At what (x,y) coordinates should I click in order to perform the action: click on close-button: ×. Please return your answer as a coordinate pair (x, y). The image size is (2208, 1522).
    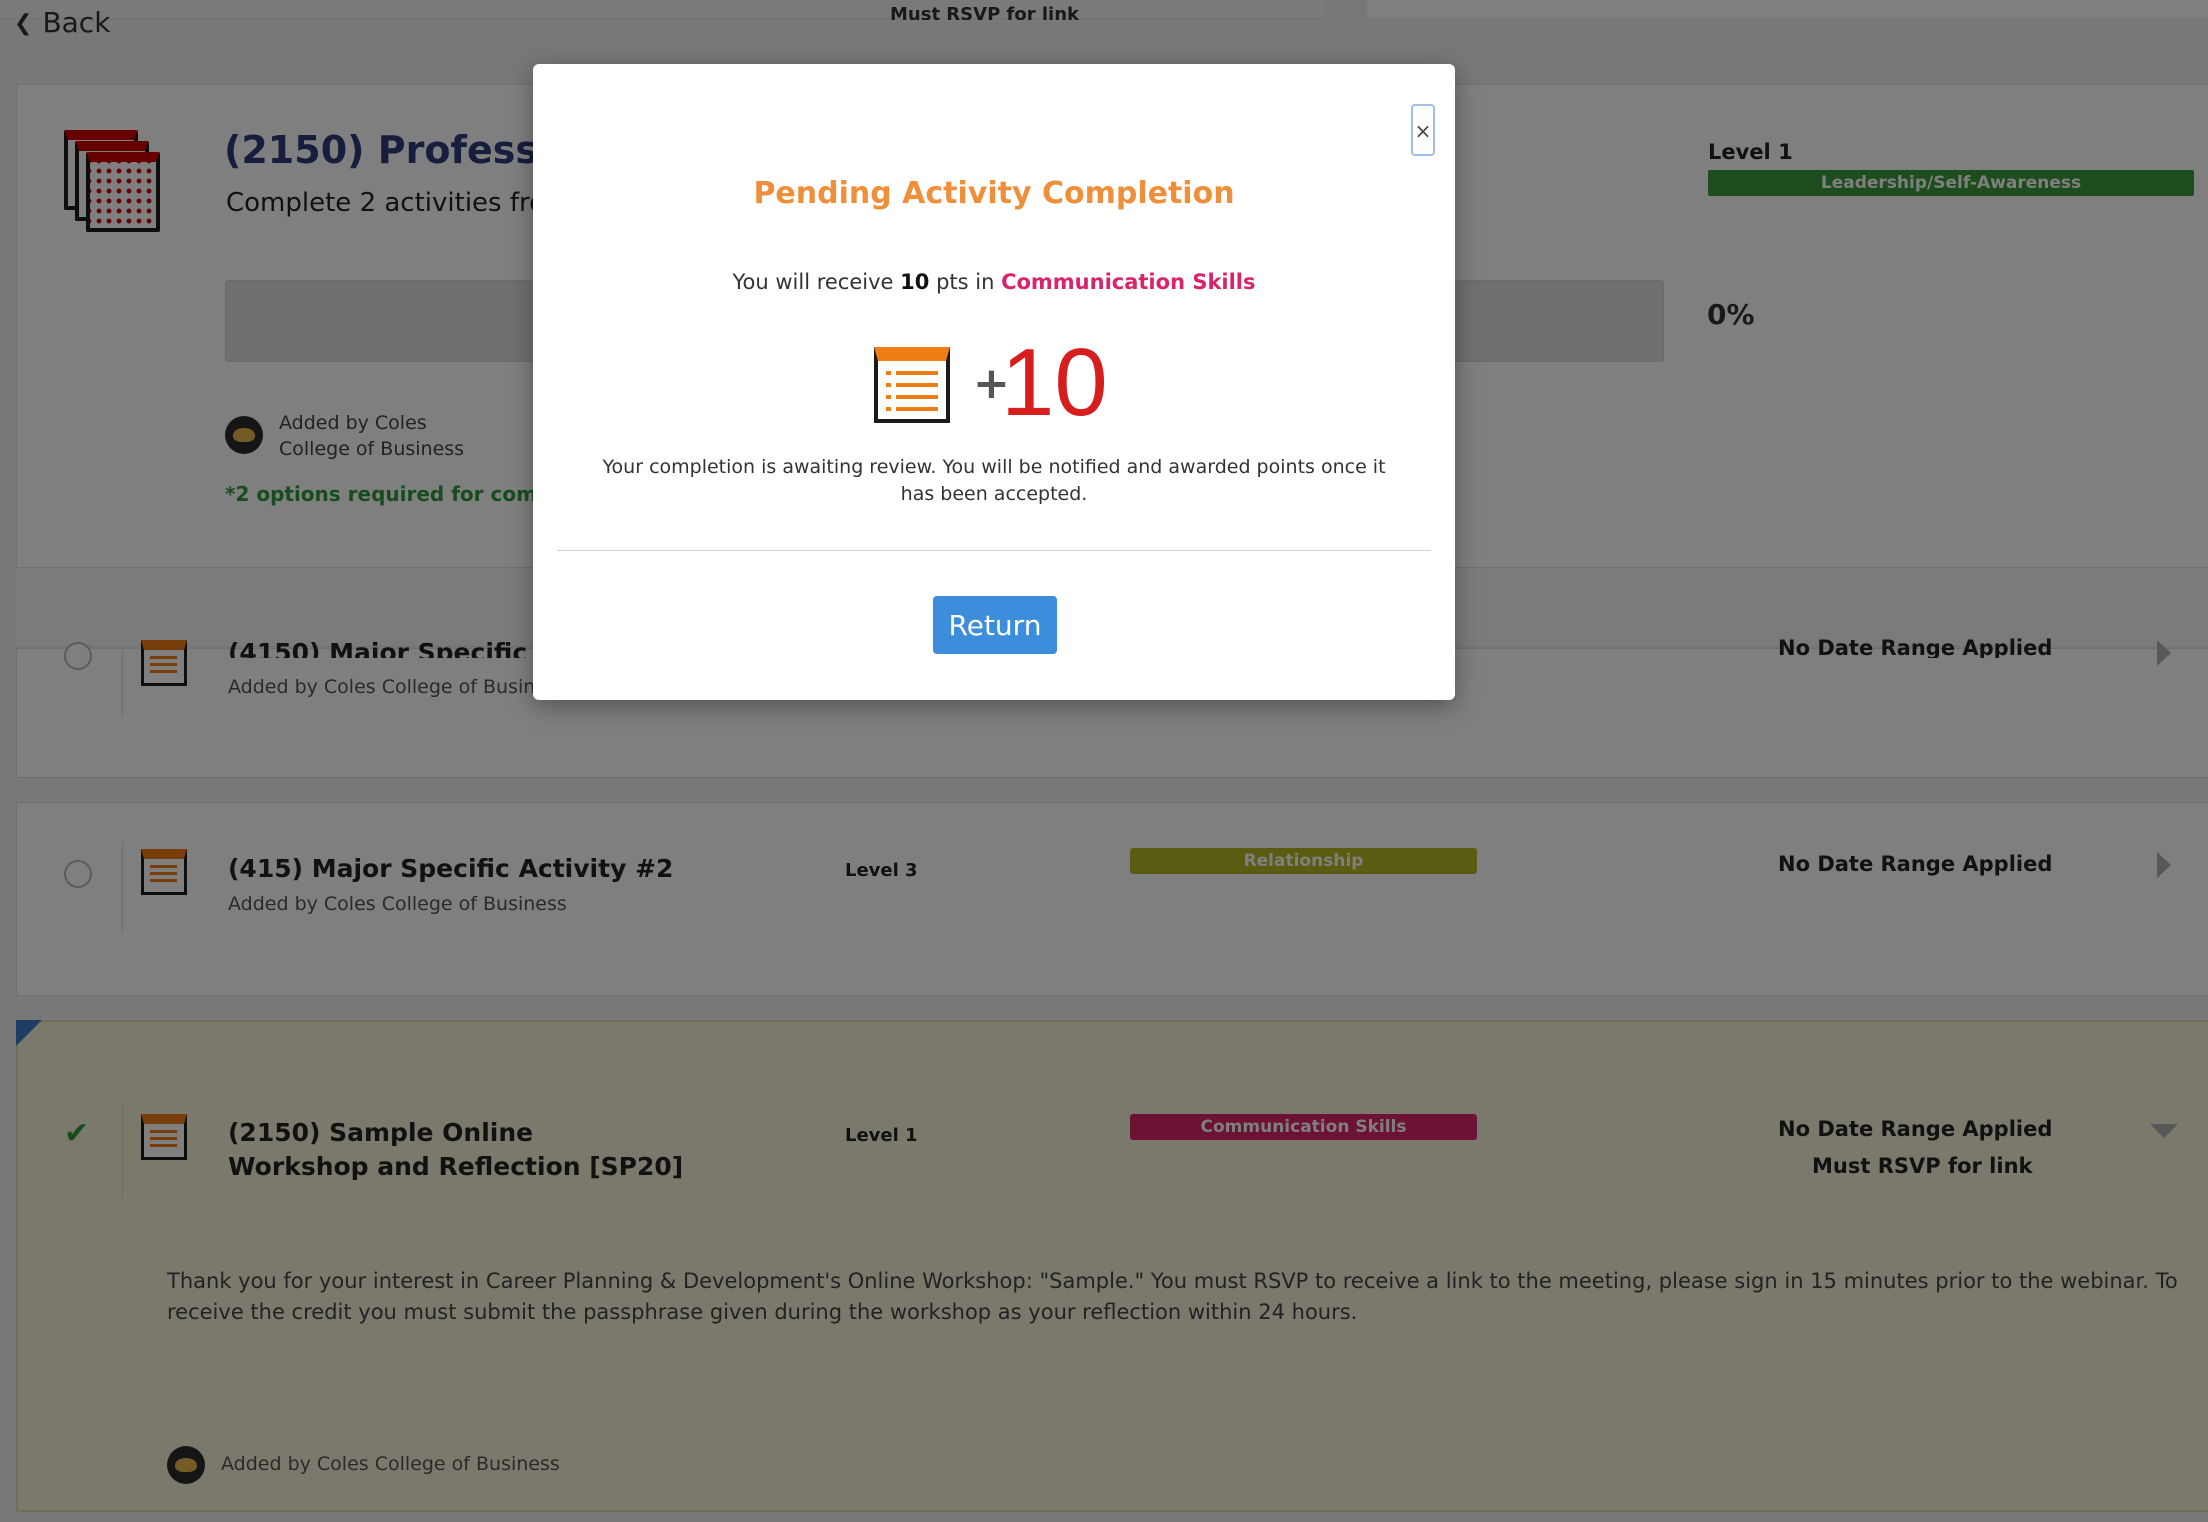
    Looking at the image, I should click on (1423, 130).